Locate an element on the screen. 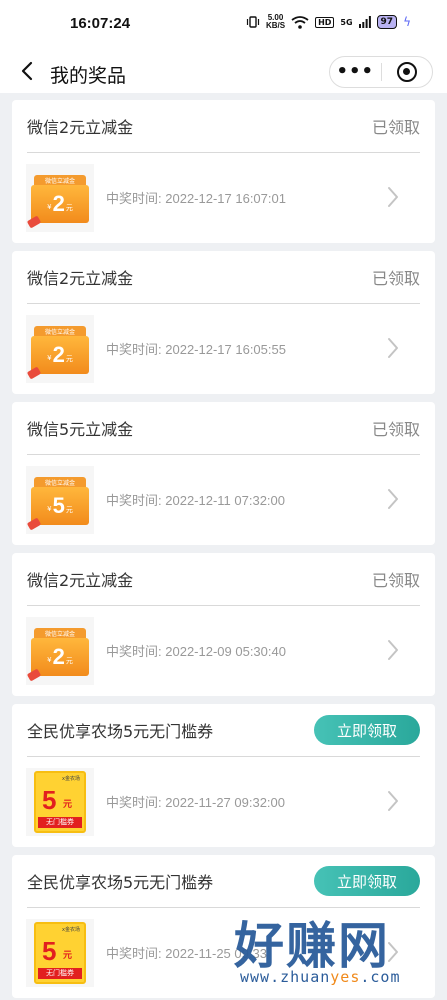 The width and height of the screenshot is (447, 1000). net-speed: 5.00 KB/S is located at coordinates (275, 22).